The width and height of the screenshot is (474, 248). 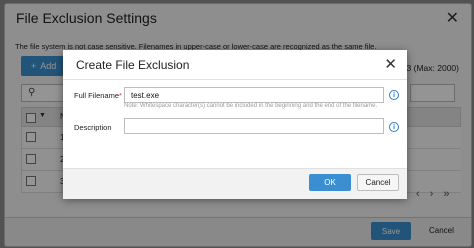 I want to click on full-filename-info-icon: i, so click(x=394, y=95).